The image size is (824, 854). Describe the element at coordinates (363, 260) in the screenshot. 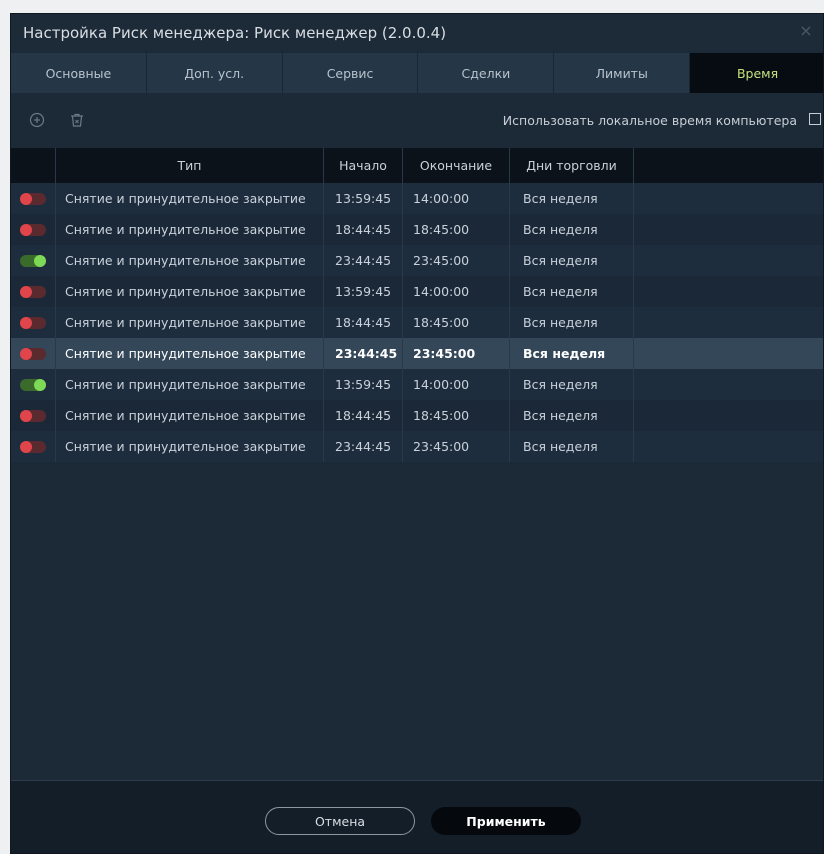

I see `start-cell: 23:44:45` at that location.